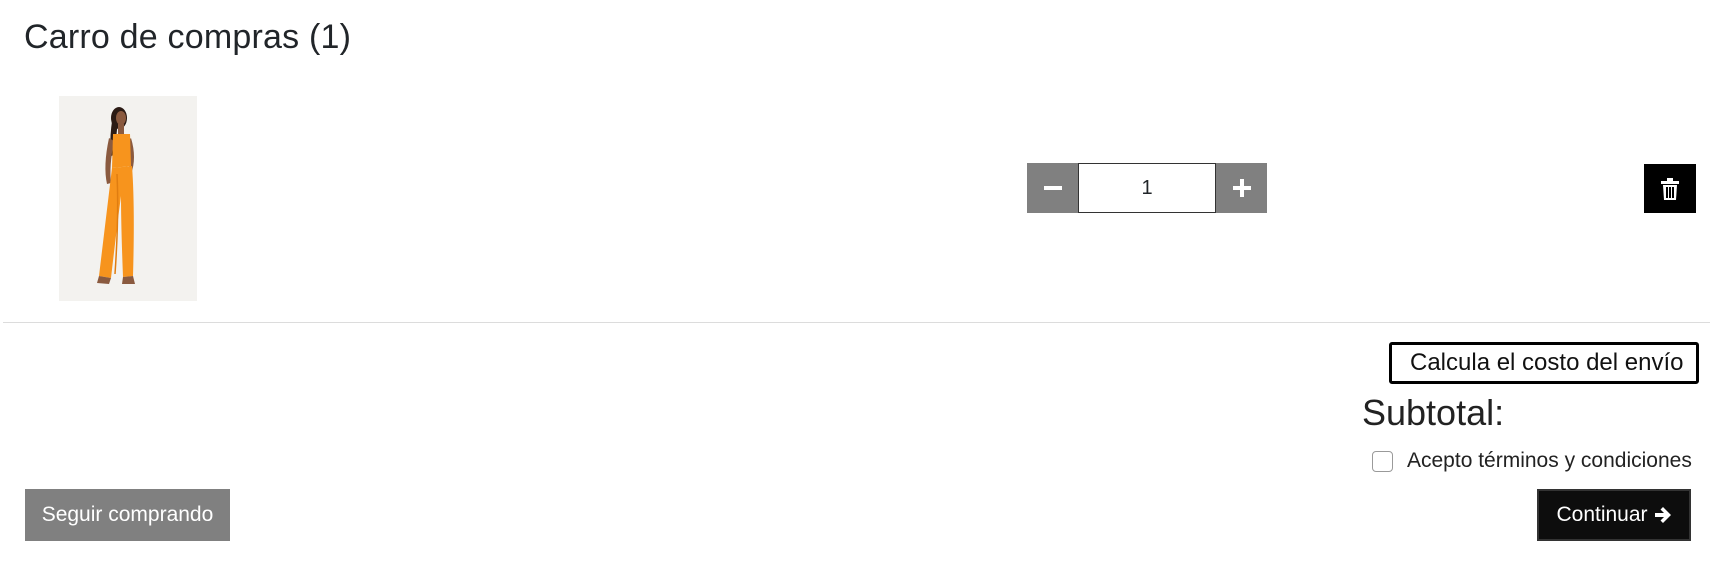 Image resolution: width=1714 pixels, height=571 pixels. Describe the element at coordinates (188, 37) in the screenshot. I see `page-title: Carro de compras (1)` at that location.